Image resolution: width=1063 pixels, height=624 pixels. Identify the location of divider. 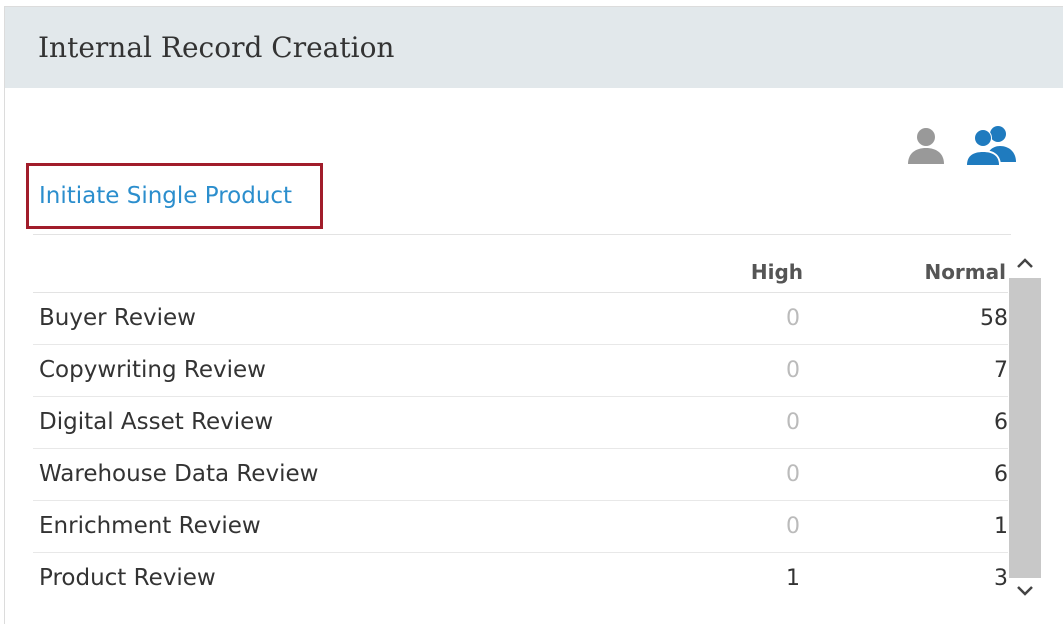
(522, 234).